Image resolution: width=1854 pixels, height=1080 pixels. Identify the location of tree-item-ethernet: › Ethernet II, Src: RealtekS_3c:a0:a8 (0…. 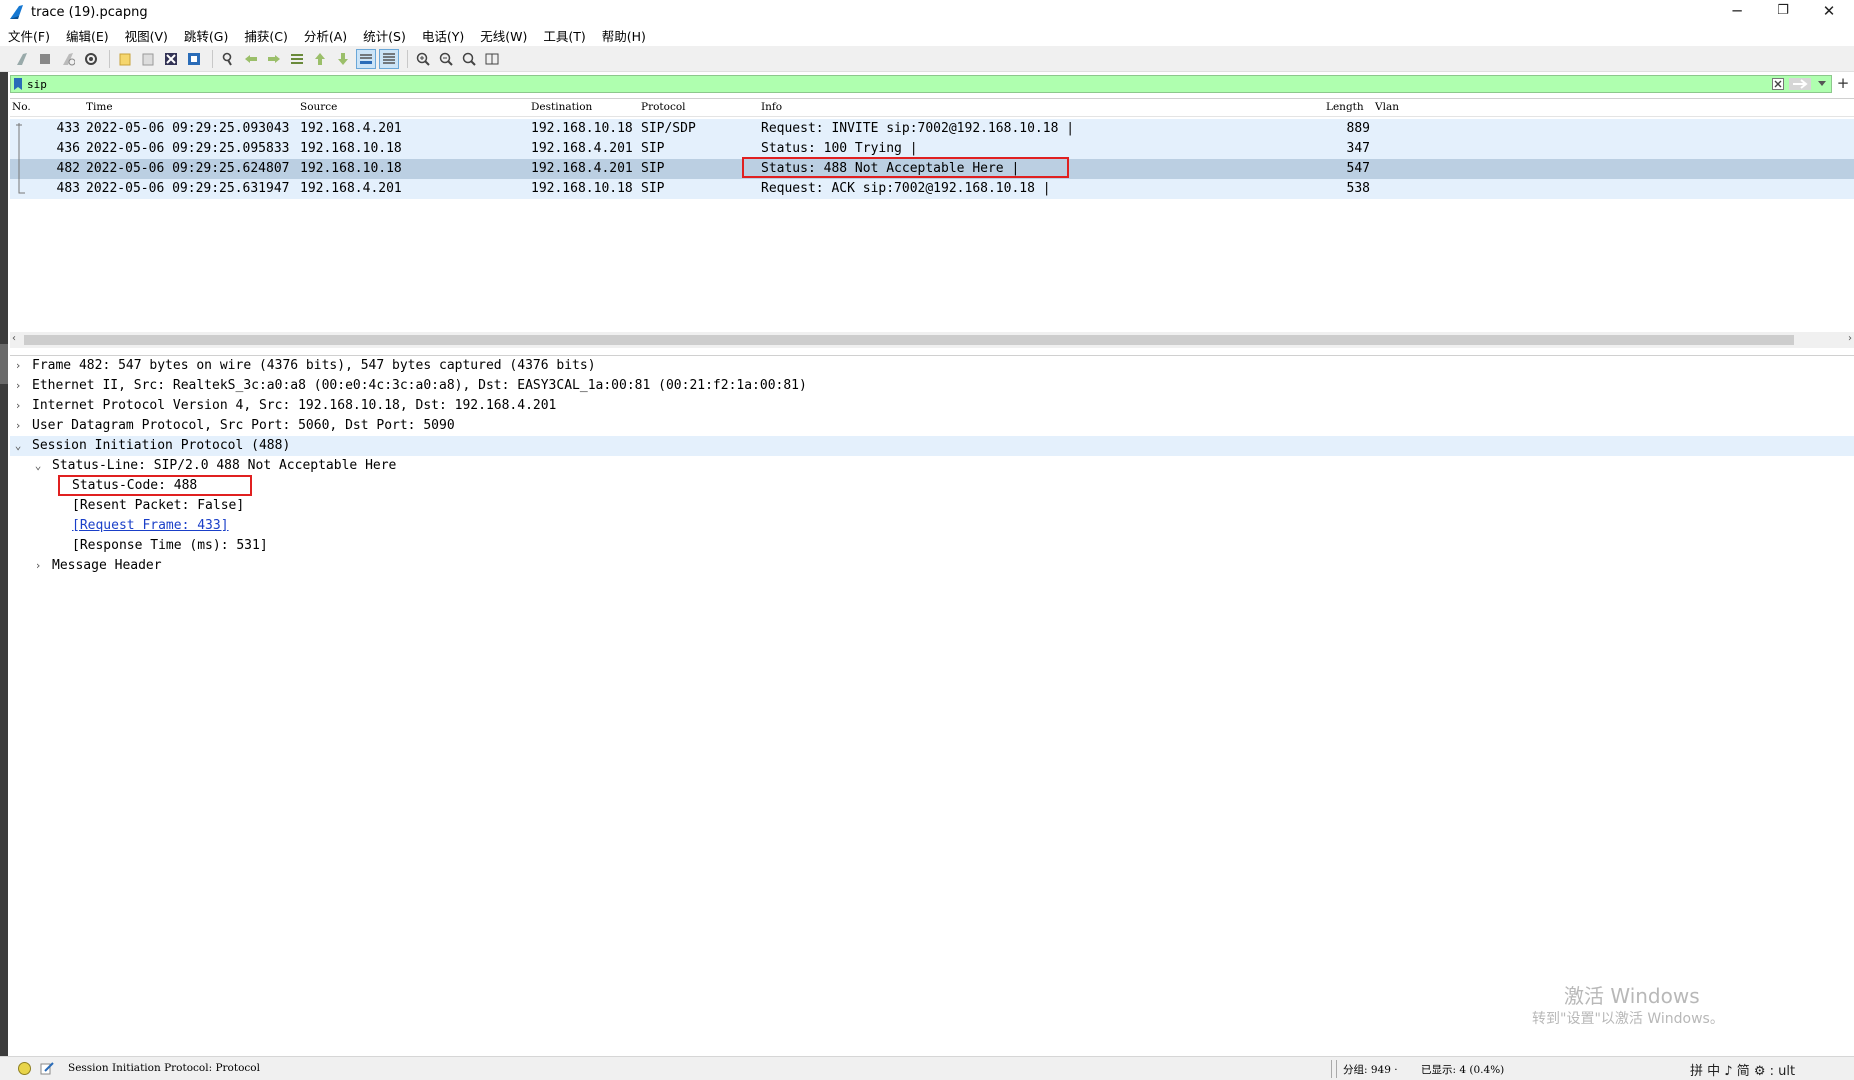
(932, 386).